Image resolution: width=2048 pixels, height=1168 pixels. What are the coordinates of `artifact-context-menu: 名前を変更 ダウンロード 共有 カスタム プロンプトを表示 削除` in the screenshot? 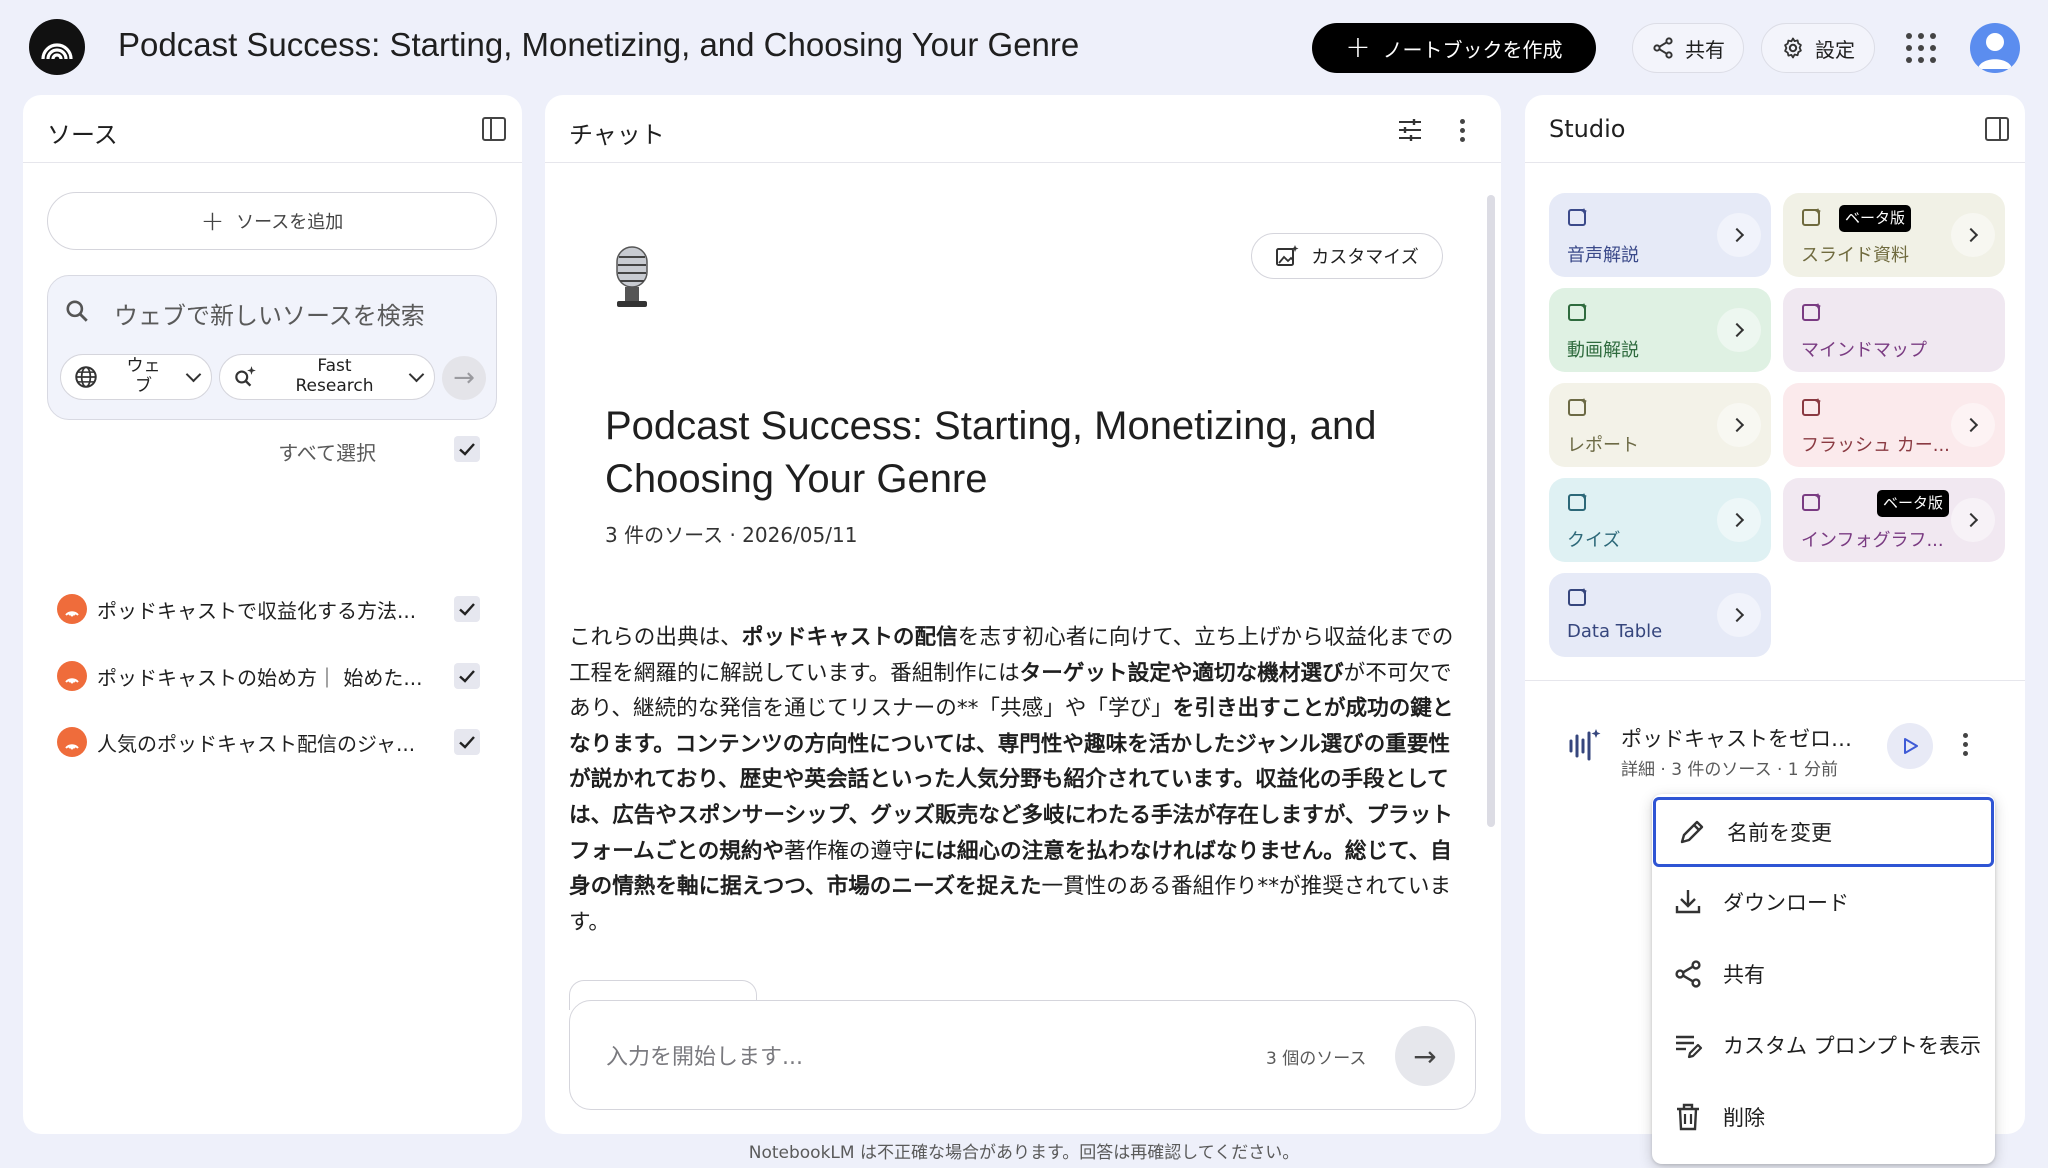 It's located at (1823, 979).